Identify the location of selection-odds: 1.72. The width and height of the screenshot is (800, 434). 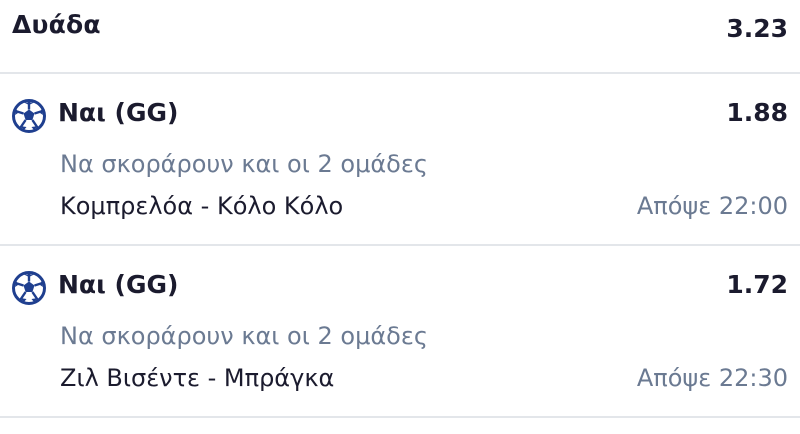
(757, 284).